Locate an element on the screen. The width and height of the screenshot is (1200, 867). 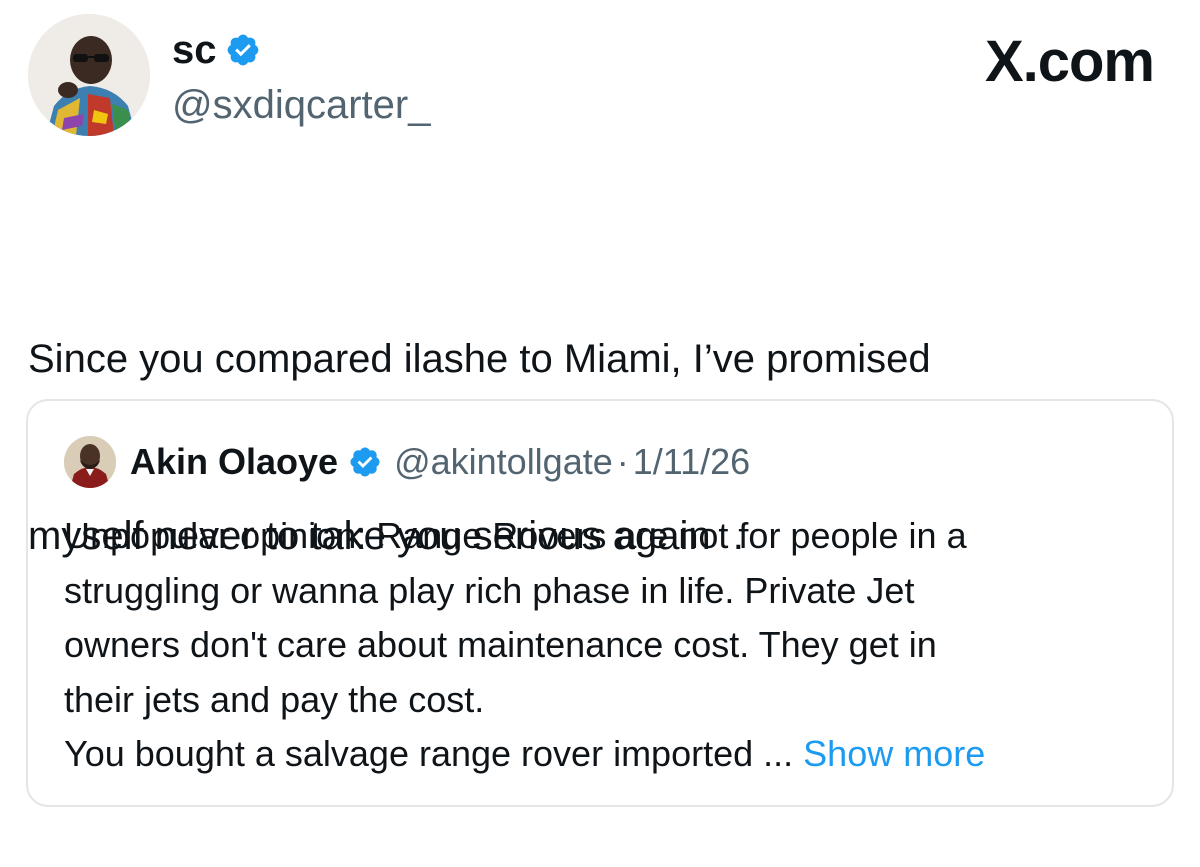
quoted-author-display-name: Akin Olaoye is located at coordinates (234, 462).